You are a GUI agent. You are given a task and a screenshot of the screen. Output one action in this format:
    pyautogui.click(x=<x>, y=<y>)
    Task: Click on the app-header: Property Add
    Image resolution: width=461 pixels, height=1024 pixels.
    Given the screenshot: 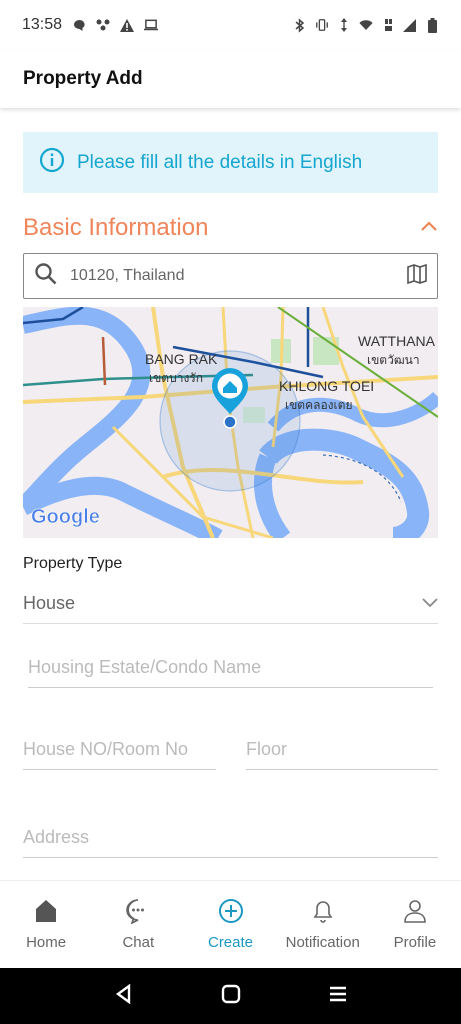 What is the action you would take?
    pyautogui.click(x=230, y=79)
    